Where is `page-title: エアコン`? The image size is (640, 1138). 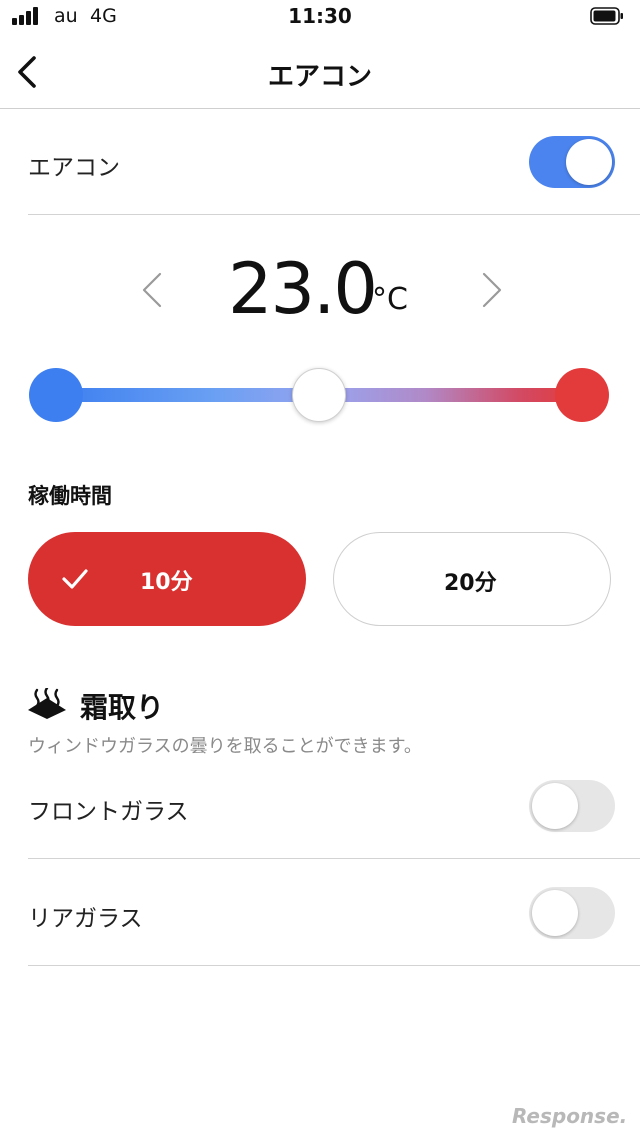 page-title: エアコン is located at coordinates (319, 77).